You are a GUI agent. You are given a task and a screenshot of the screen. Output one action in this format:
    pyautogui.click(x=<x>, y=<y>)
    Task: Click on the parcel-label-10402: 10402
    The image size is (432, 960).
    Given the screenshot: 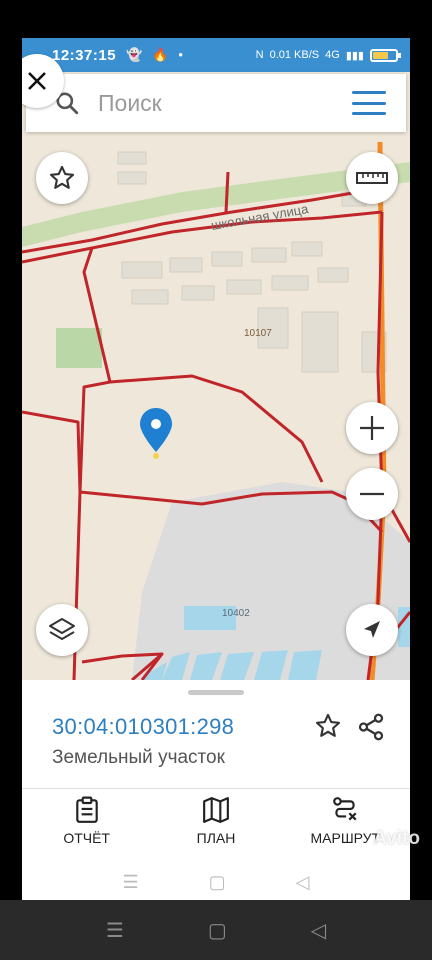 What is the action you would take?
    pyautogui.click(x=236, y=613)
    